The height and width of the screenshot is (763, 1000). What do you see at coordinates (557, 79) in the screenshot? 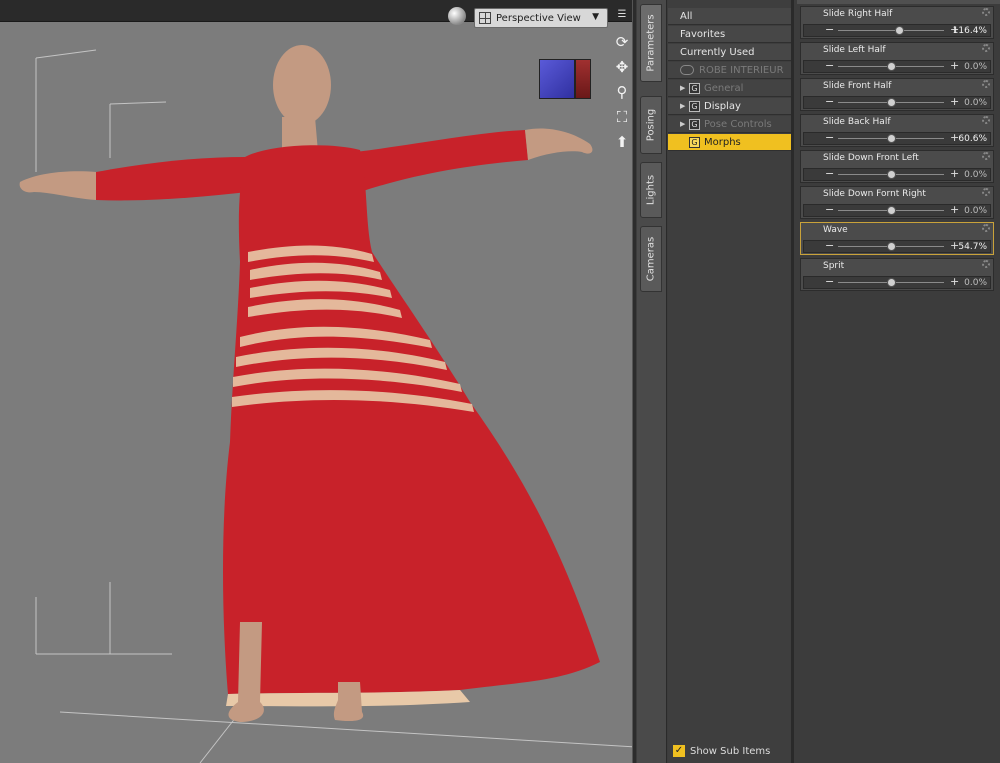
I see `cube-front-face` at bounding box center [557, 79].